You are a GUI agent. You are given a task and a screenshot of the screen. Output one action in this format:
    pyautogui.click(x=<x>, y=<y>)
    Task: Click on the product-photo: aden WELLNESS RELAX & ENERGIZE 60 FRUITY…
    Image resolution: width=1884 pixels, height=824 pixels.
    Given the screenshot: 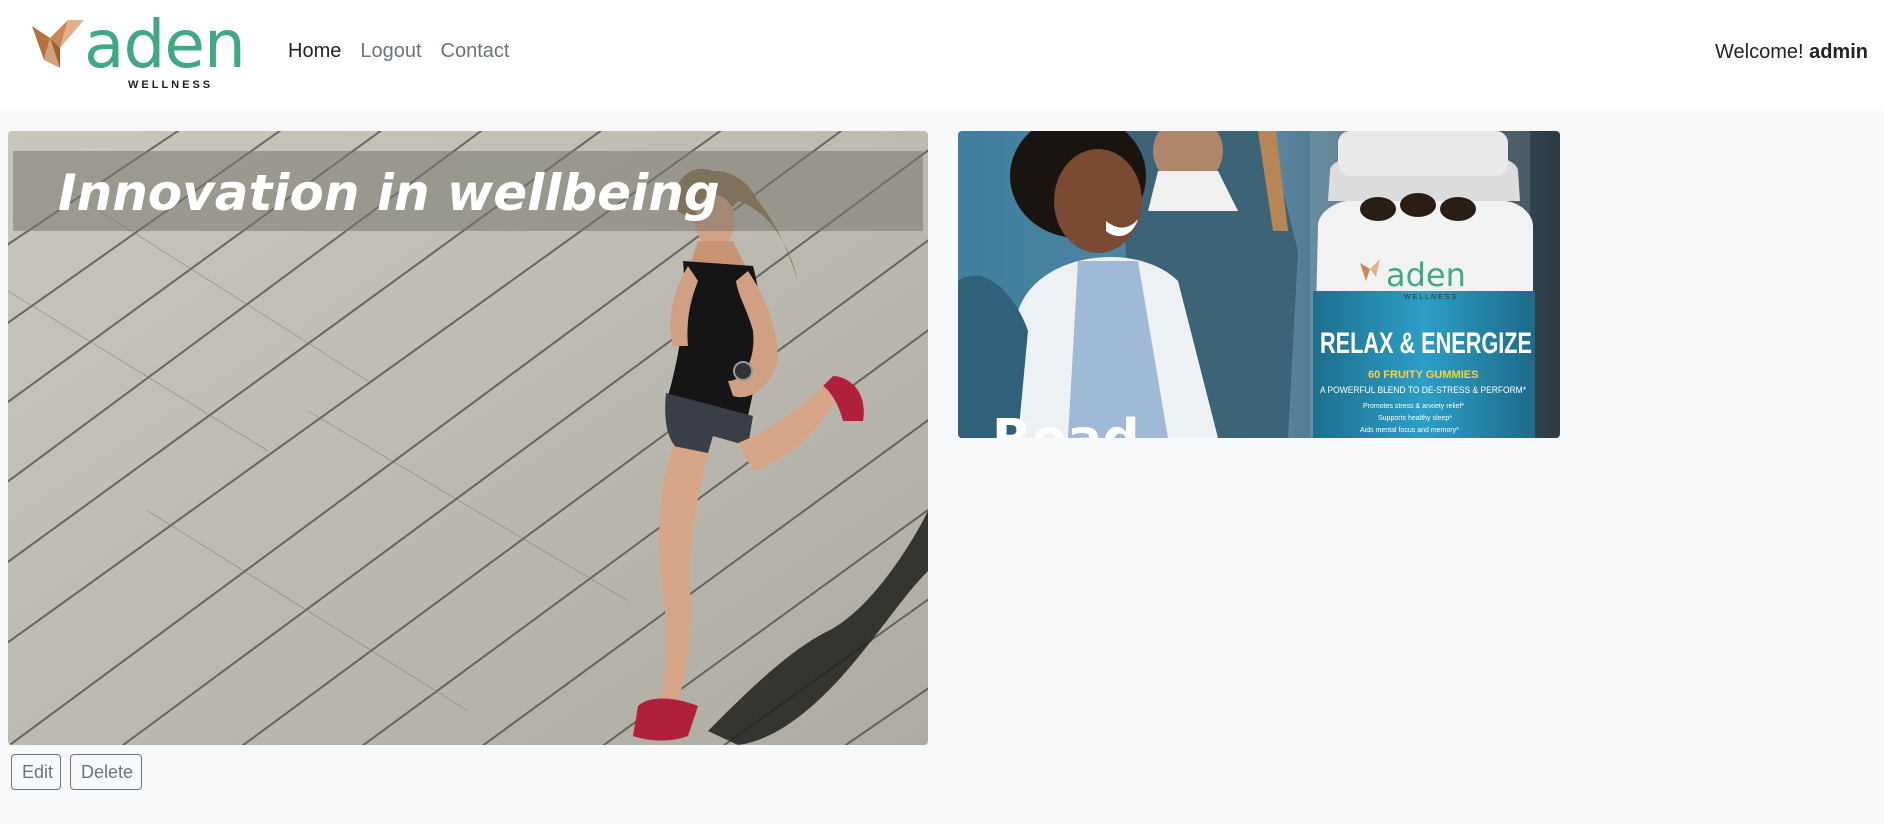 What is the action you would take?
    pyautogui.click(x=1259, y=284)
    